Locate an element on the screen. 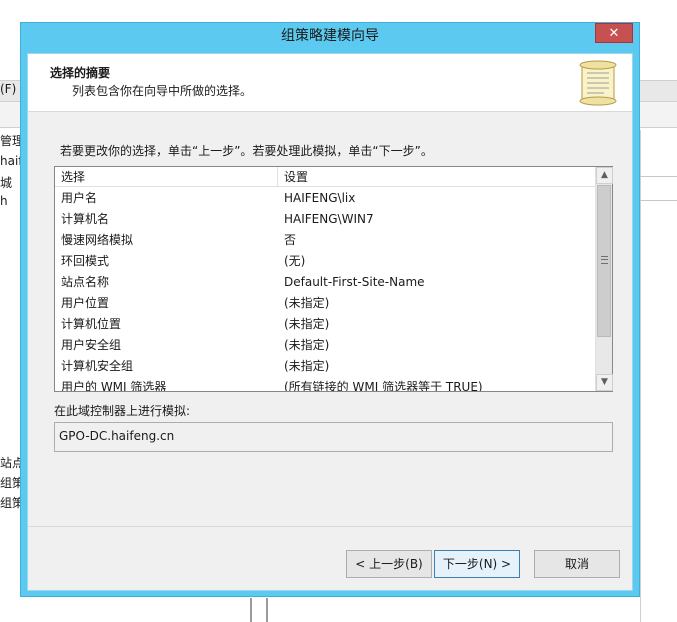 This screenshot has width=677, height=622. list-row: 用户安全组 (未指定) is located at coordinates (325, 345).